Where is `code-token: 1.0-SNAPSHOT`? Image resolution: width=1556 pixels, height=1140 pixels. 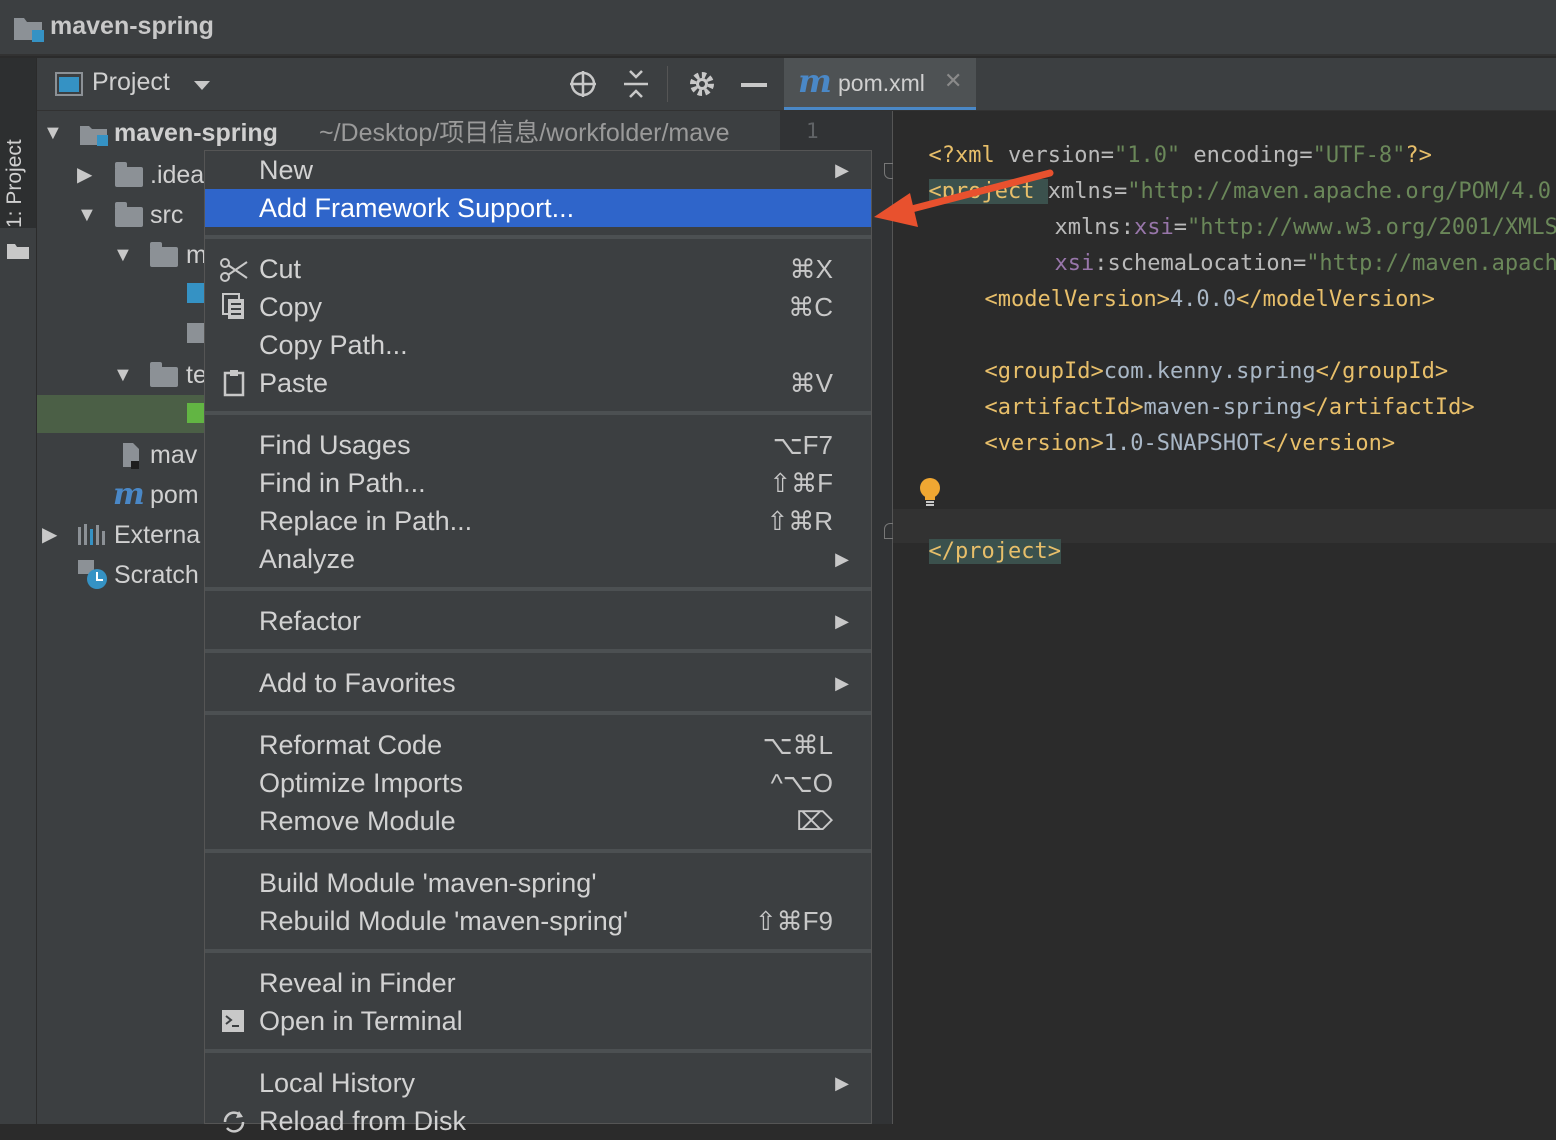
code-token: 1.0-SNAPSHOT is located at coordinates (1183, 443).